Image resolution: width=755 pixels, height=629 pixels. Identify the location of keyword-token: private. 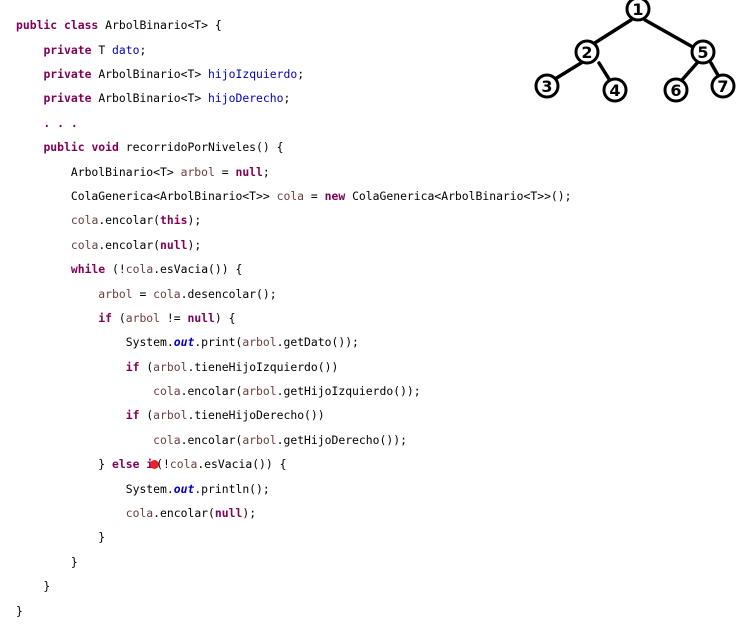
(71, 73).